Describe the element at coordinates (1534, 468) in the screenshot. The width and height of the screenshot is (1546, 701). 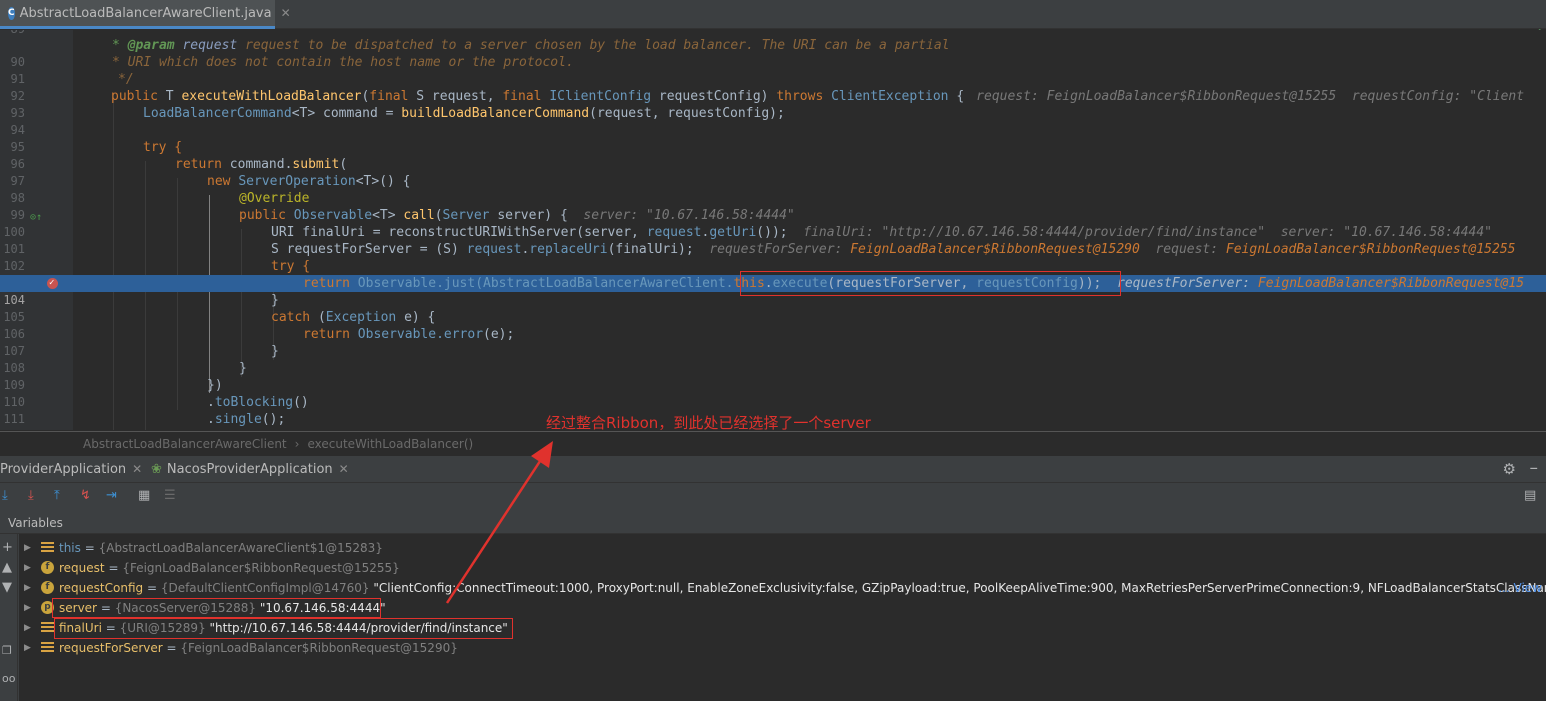
I see `minimize-icon: –` at that location.